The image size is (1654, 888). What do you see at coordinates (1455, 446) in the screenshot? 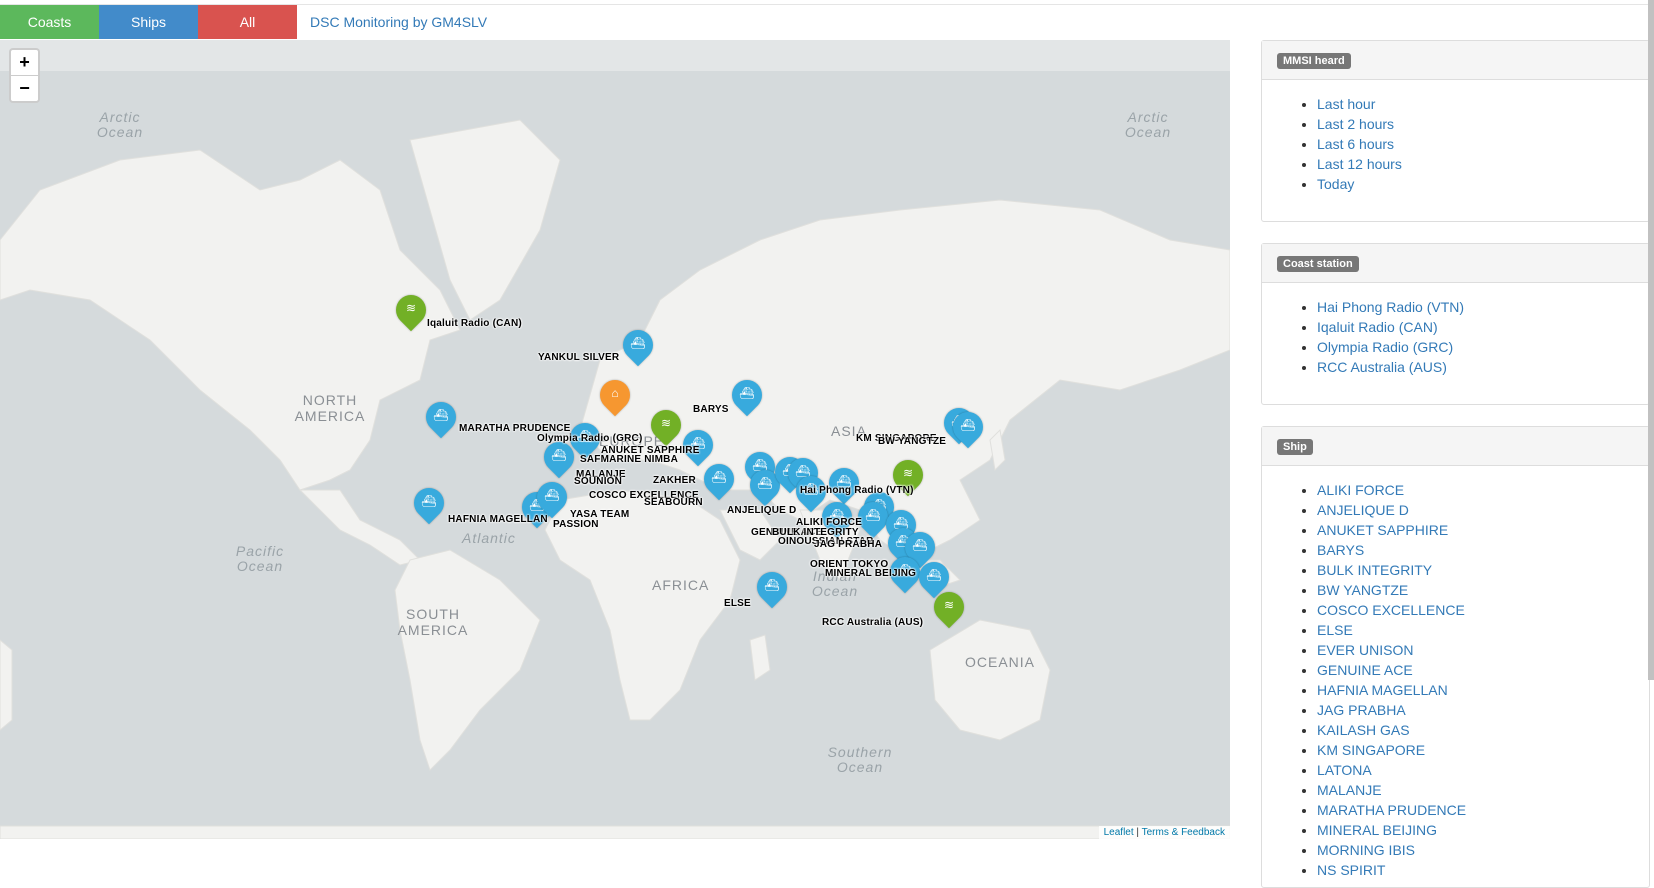
I see `ship-panel-header: Ship` at bounding box center [1455, 446].